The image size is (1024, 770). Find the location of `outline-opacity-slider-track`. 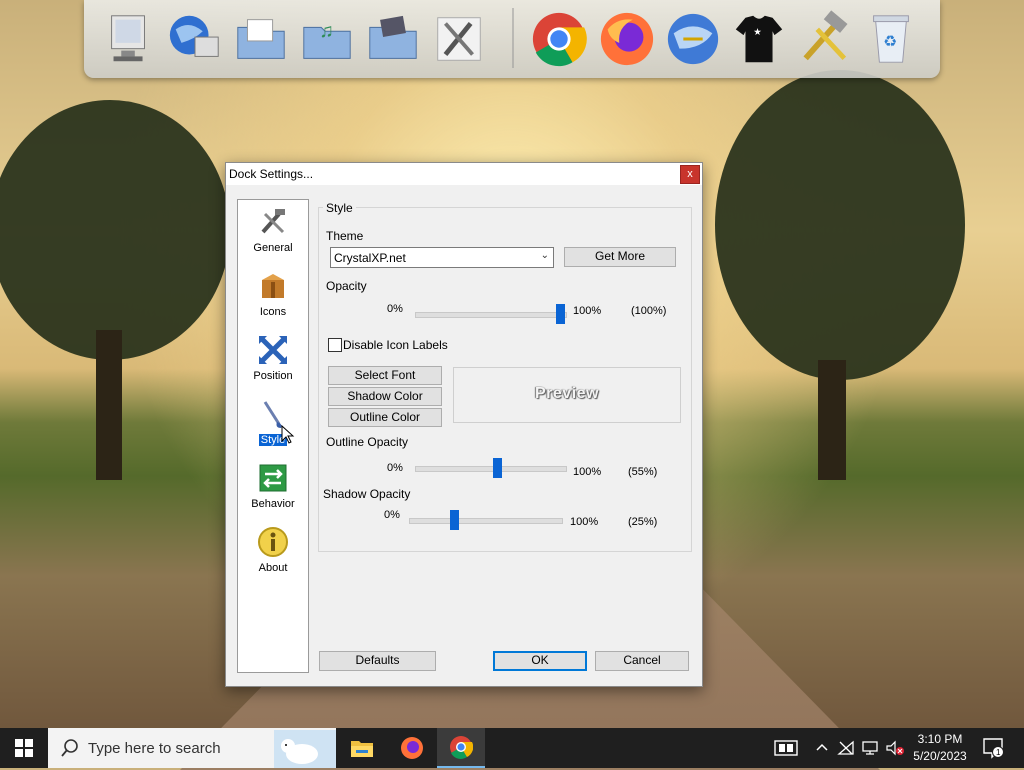

outline-opacity-slider-track is located at coordinates (491, 469).